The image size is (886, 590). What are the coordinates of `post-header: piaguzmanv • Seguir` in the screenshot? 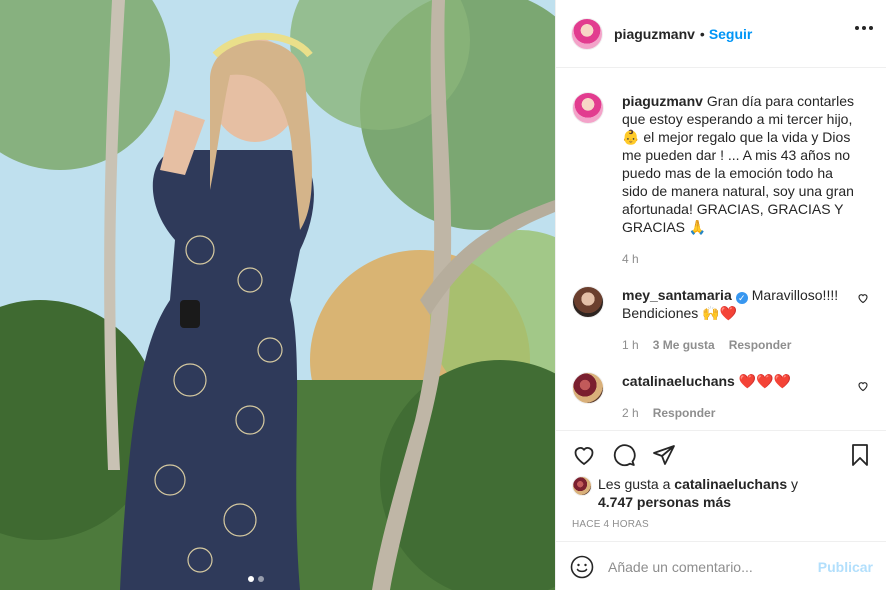 It's located at (721, 34).